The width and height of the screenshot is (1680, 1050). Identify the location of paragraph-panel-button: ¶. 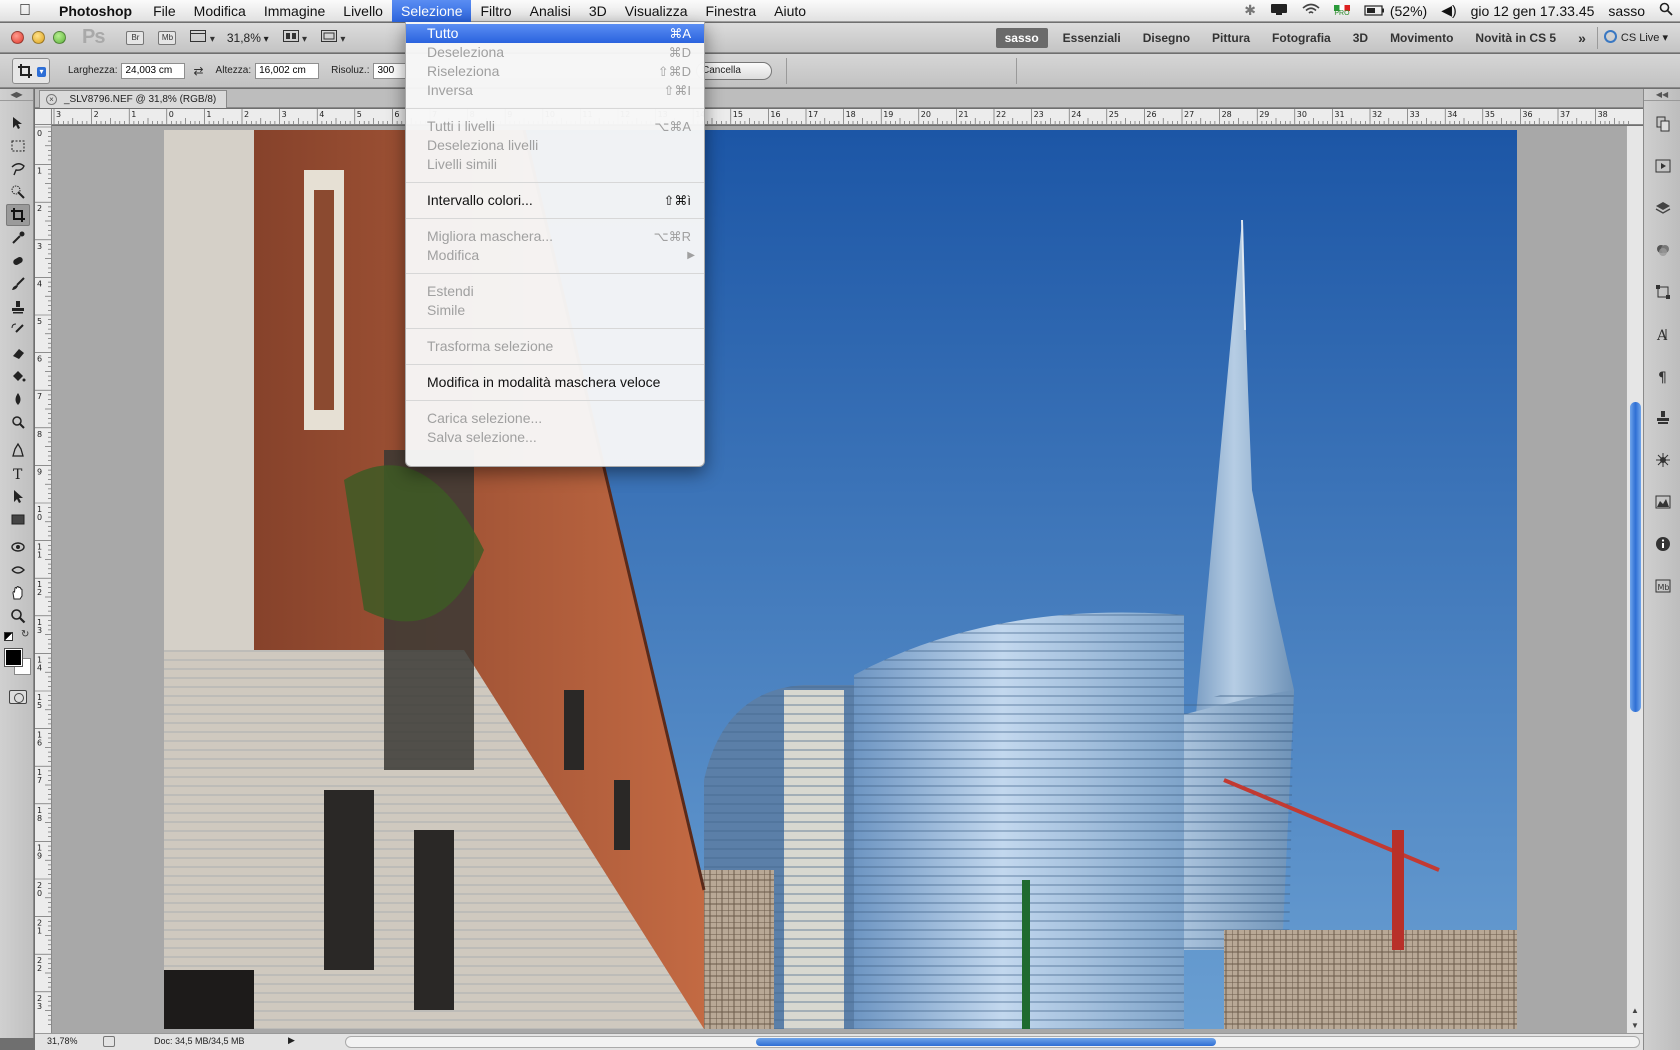
(1663, 376).